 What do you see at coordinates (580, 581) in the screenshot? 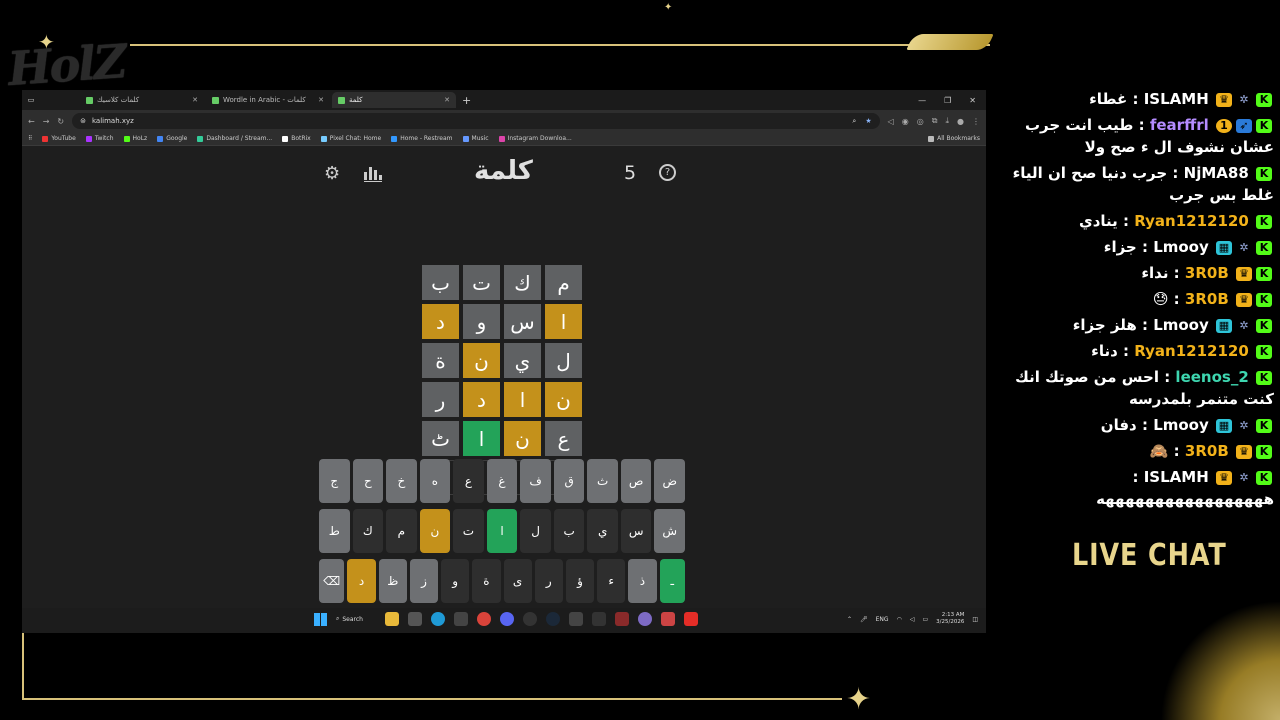
I see `keyboard-key: ؤ` at bounding box center [580, 581].